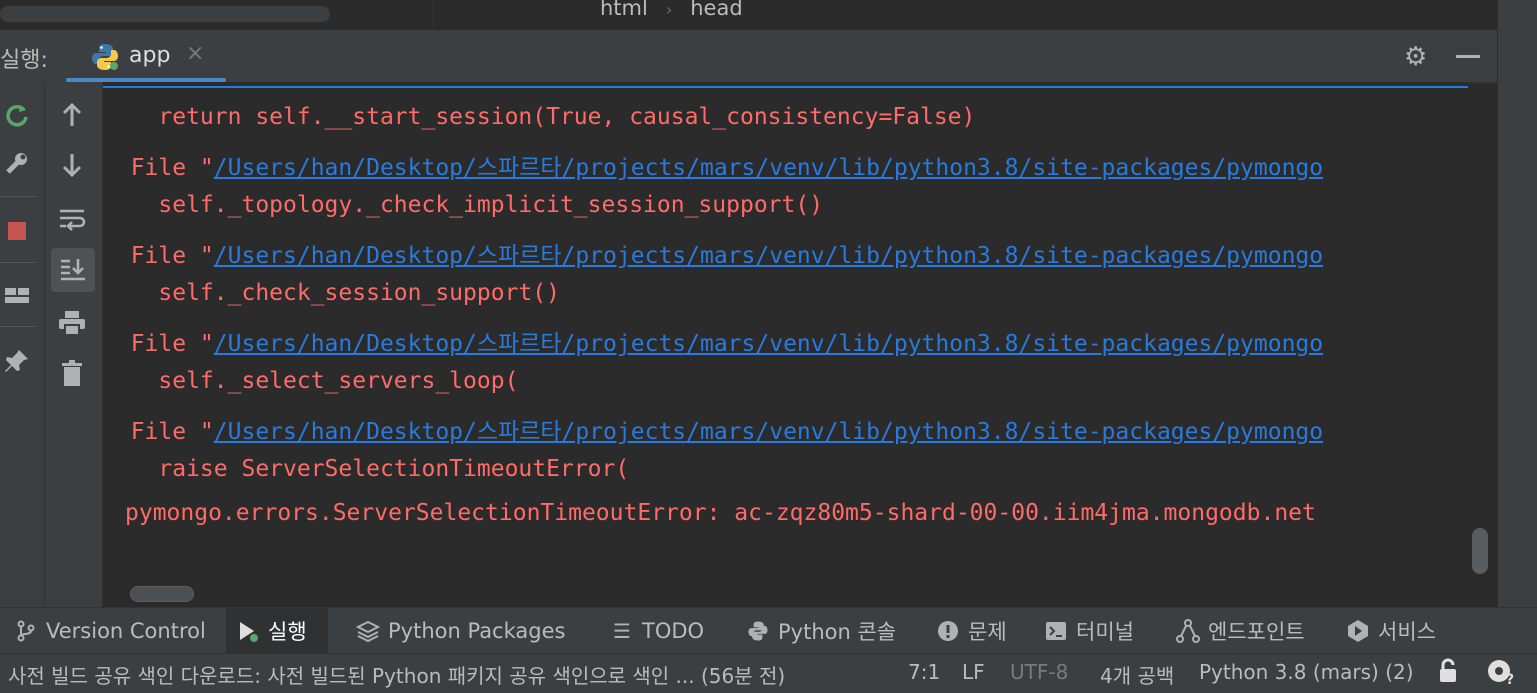  Describe the element at coordinates (1039, 672) in the screenshot. I see `file-encoding: UTF-8` at that location.